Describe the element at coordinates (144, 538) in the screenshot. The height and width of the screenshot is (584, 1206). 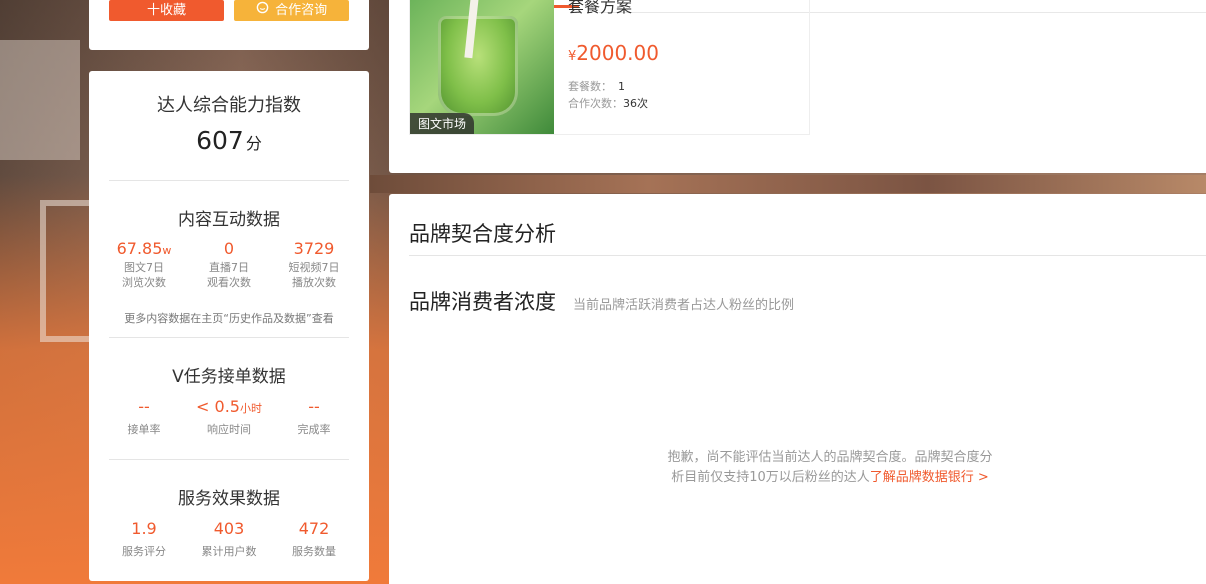
I see `stat-service-score: 1.9 服务评分` at that location.